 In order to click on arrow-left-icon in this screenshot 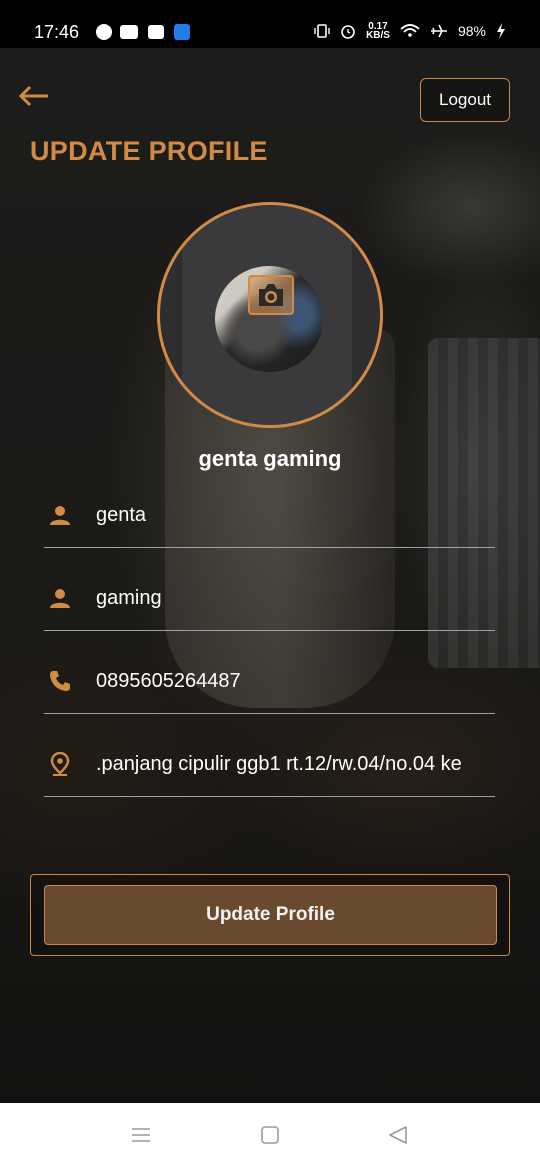, I will do `click(34, 96)`.